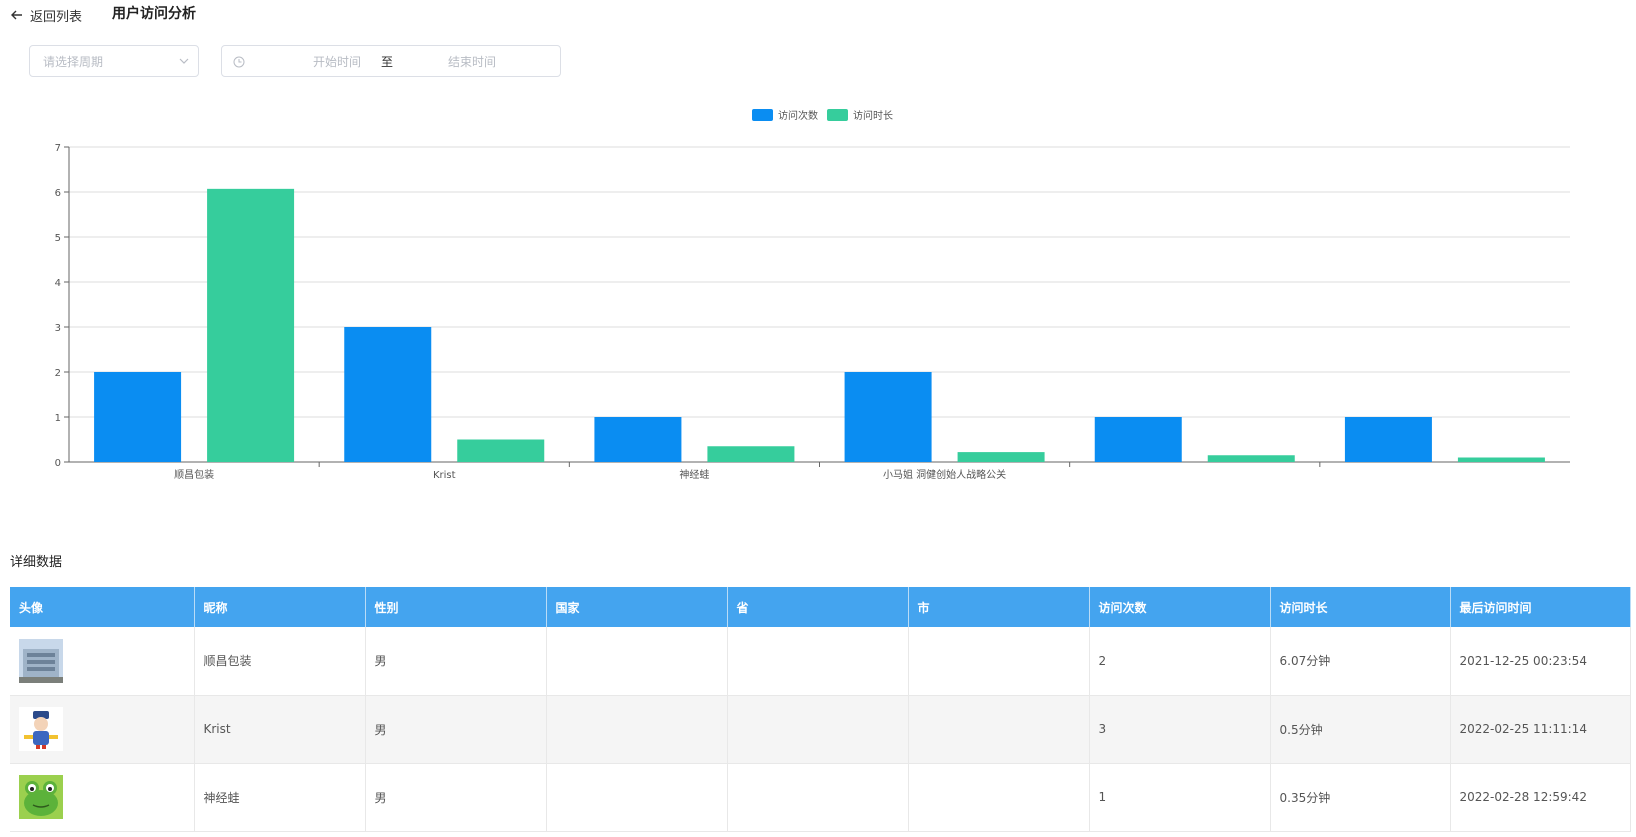 Image resolution: width=1636 pixels, height=837 pixels. Describe the element at coordinates (73, 62) in the screenshot. I see `period-placeholder: 请选择周期` at that location.